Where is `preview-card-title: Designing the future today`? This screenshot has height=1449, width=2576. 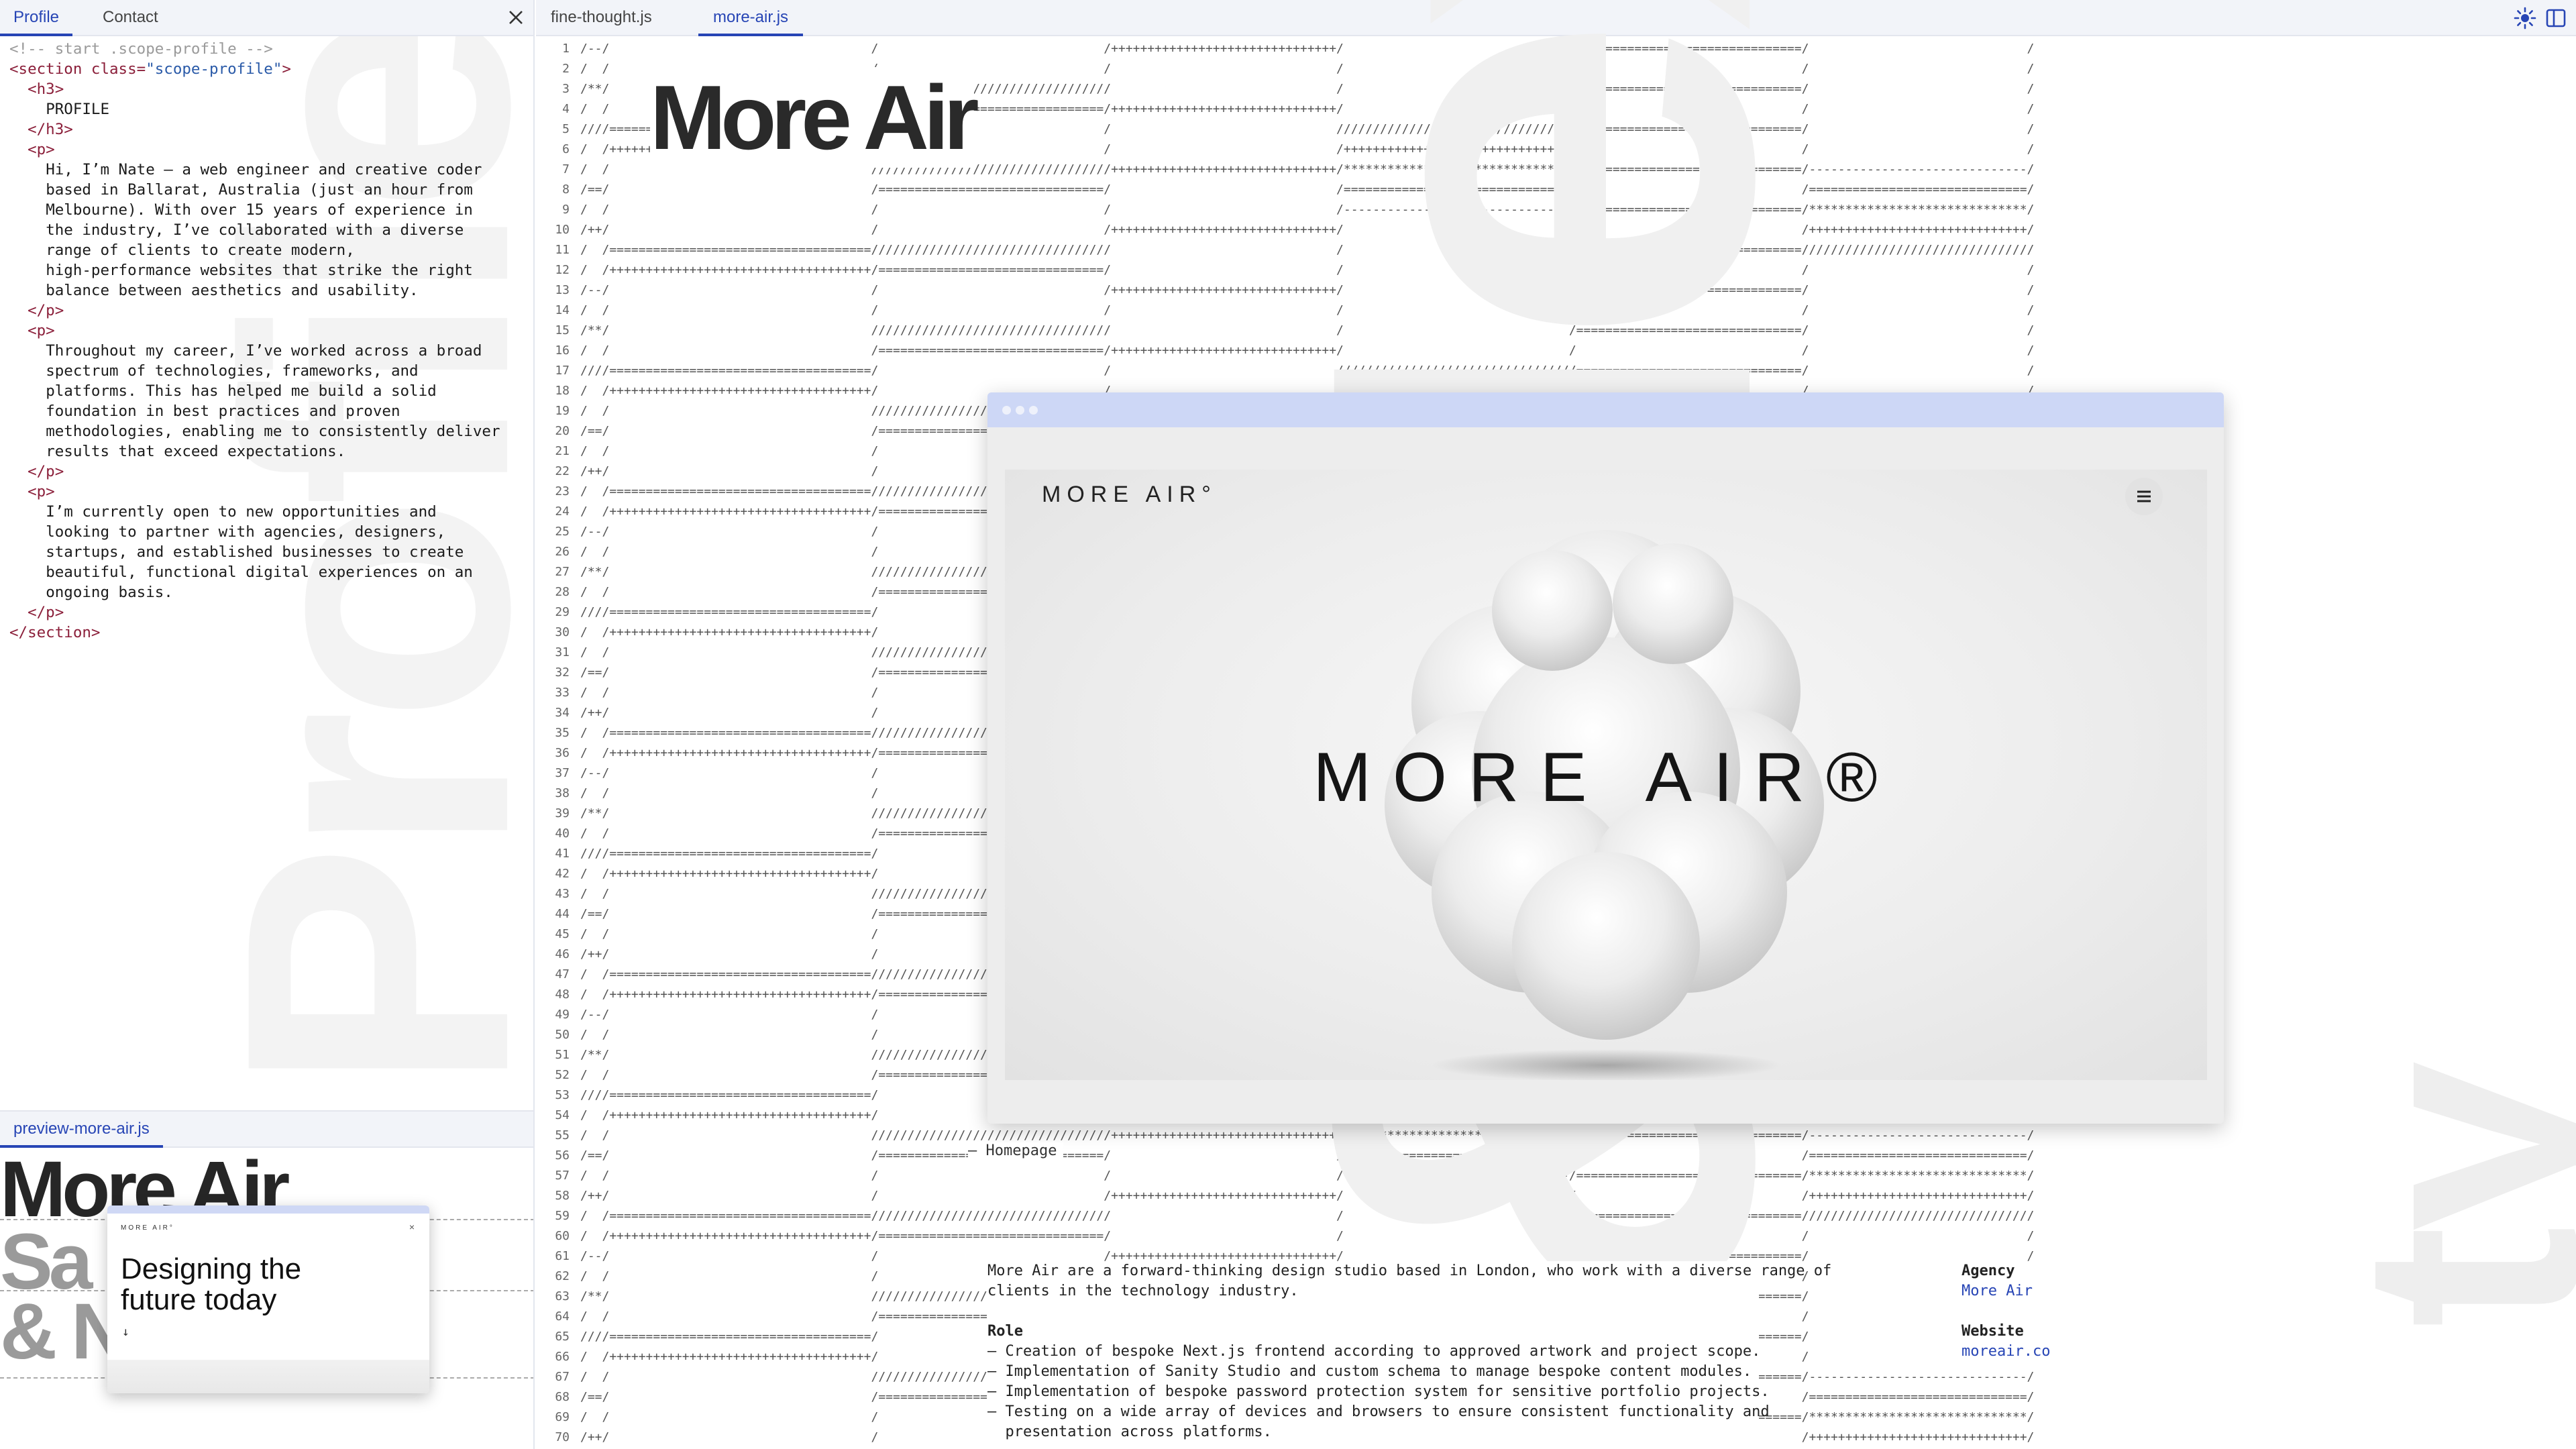 preview-card-title: Designing the future today is located at coordinates (211, 1284).